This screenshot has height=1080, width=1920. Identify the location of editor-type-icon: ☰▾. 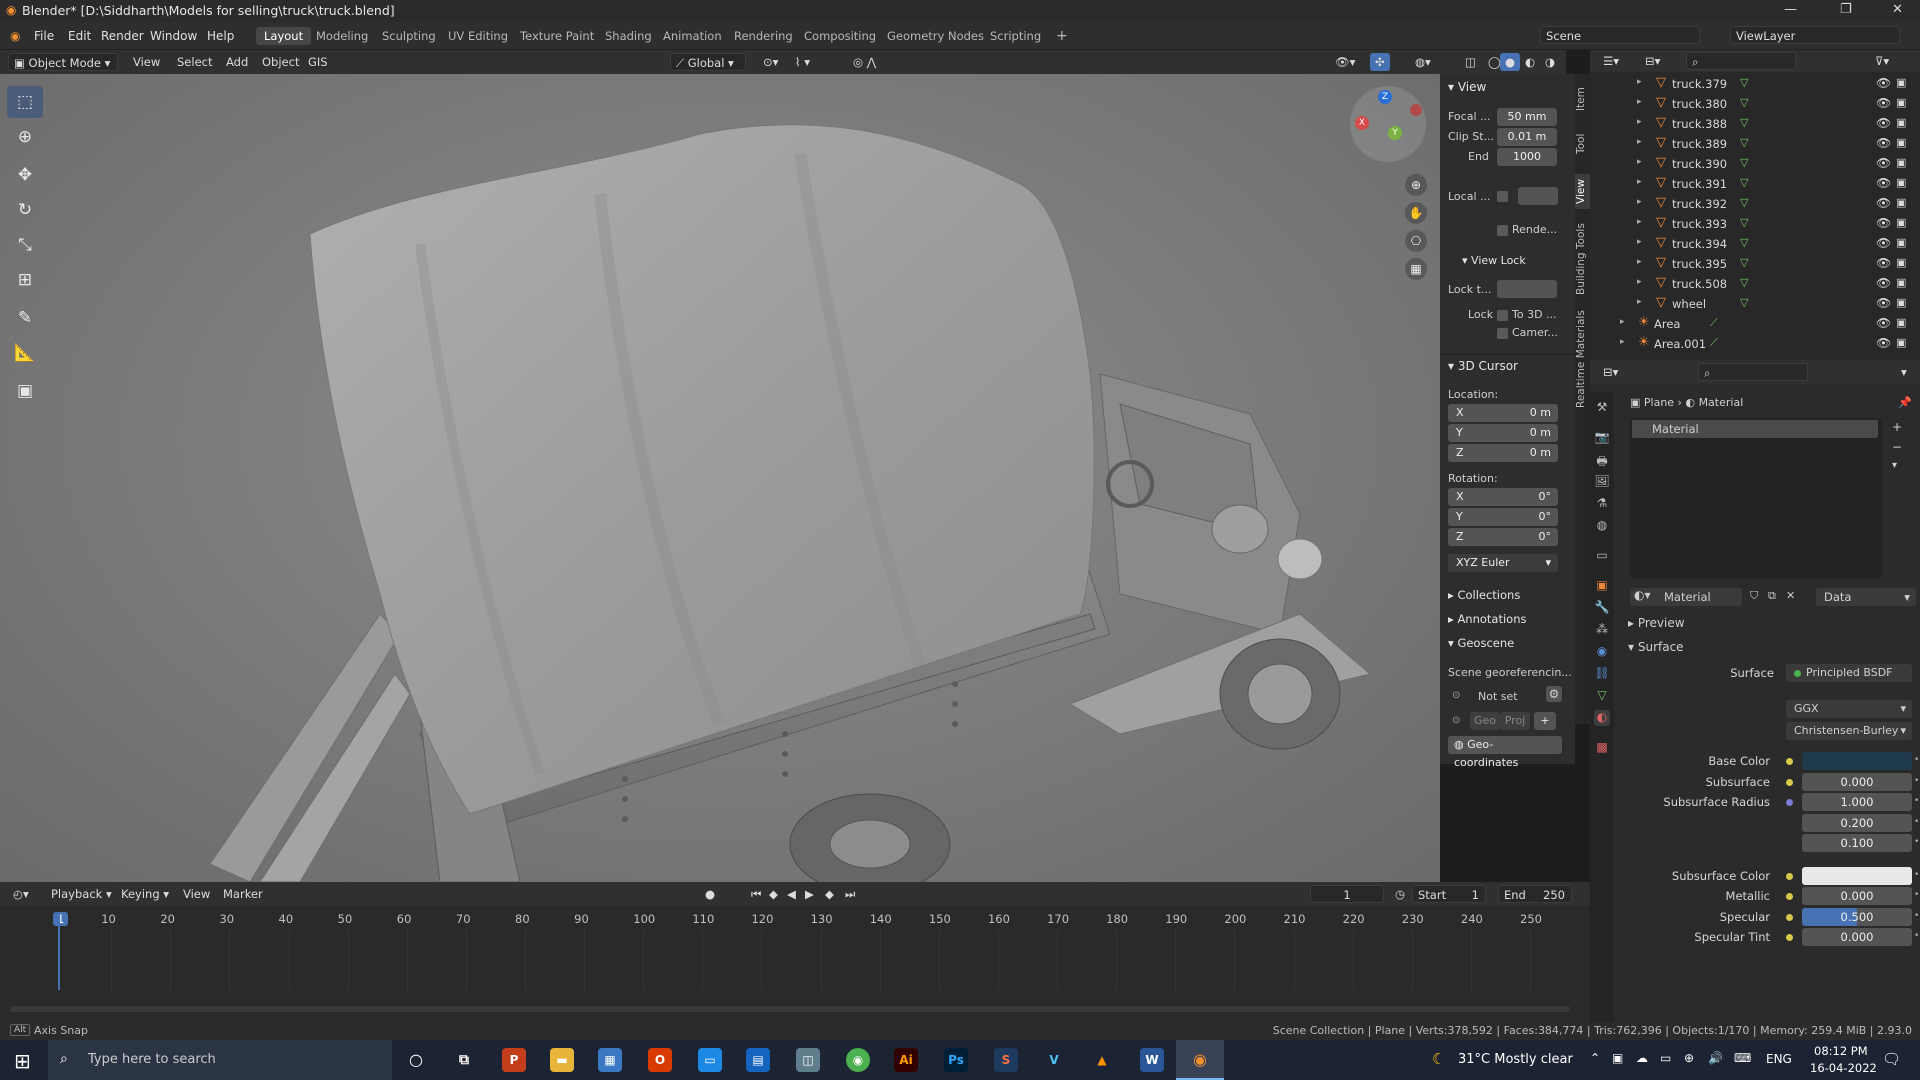
(1611, 61).